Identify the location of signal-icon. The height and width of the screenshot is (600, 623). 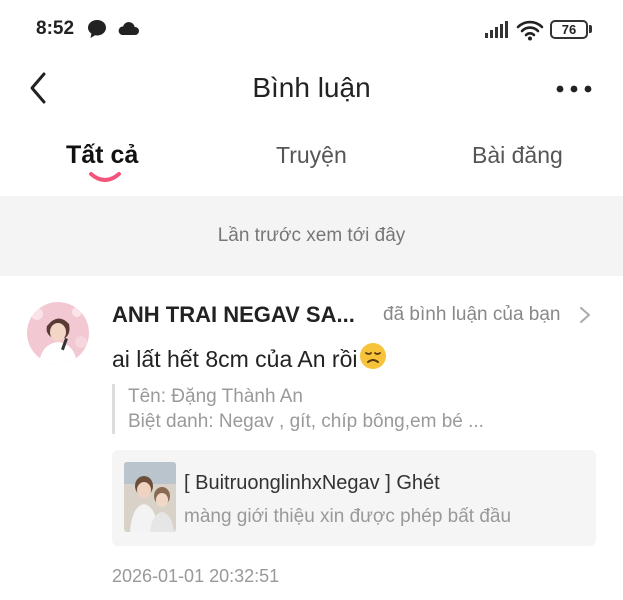
(497, 31).